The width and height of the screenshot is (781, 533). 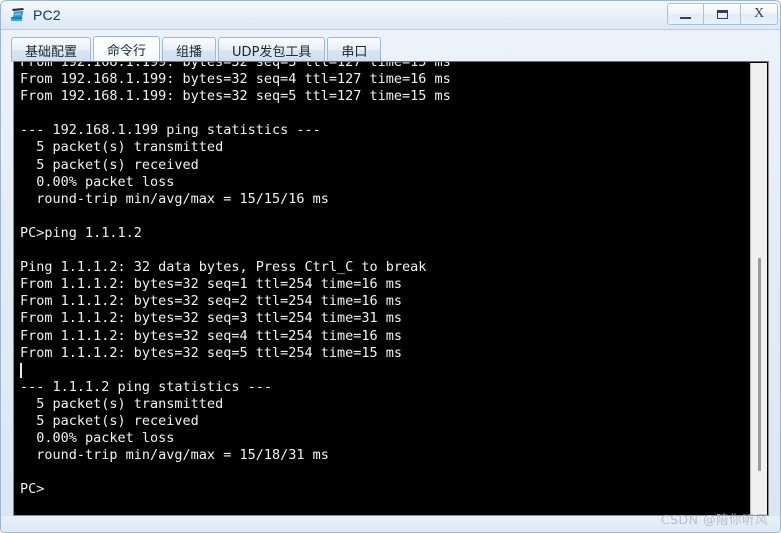 What do you see at coordinates (390, 524) in the screenshot?
I see `status-bar` at bounding box center [390, 524].